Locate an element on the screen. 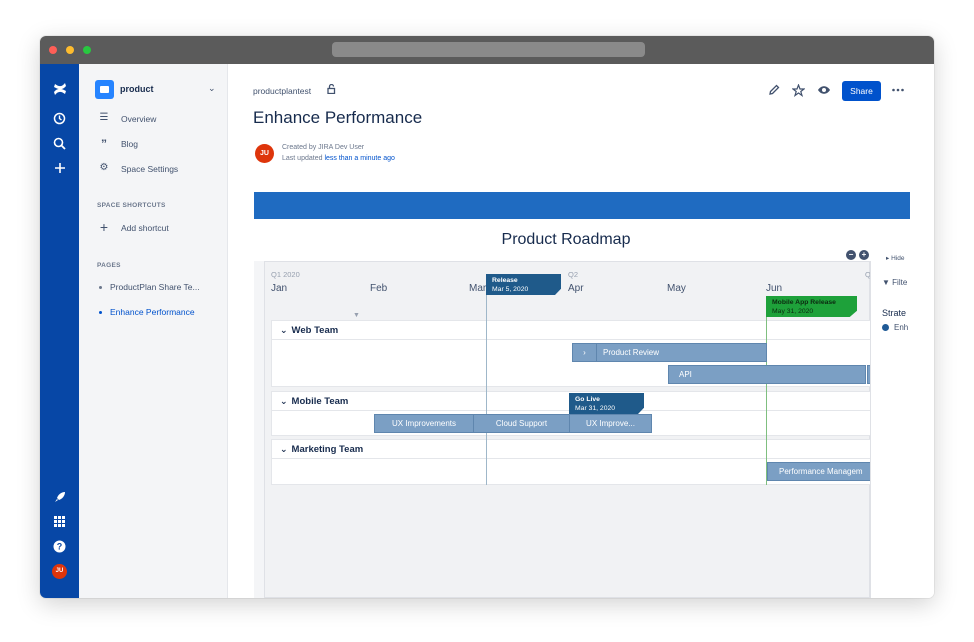  bar-label: UX Improvements is located at coordinates (424, 423).